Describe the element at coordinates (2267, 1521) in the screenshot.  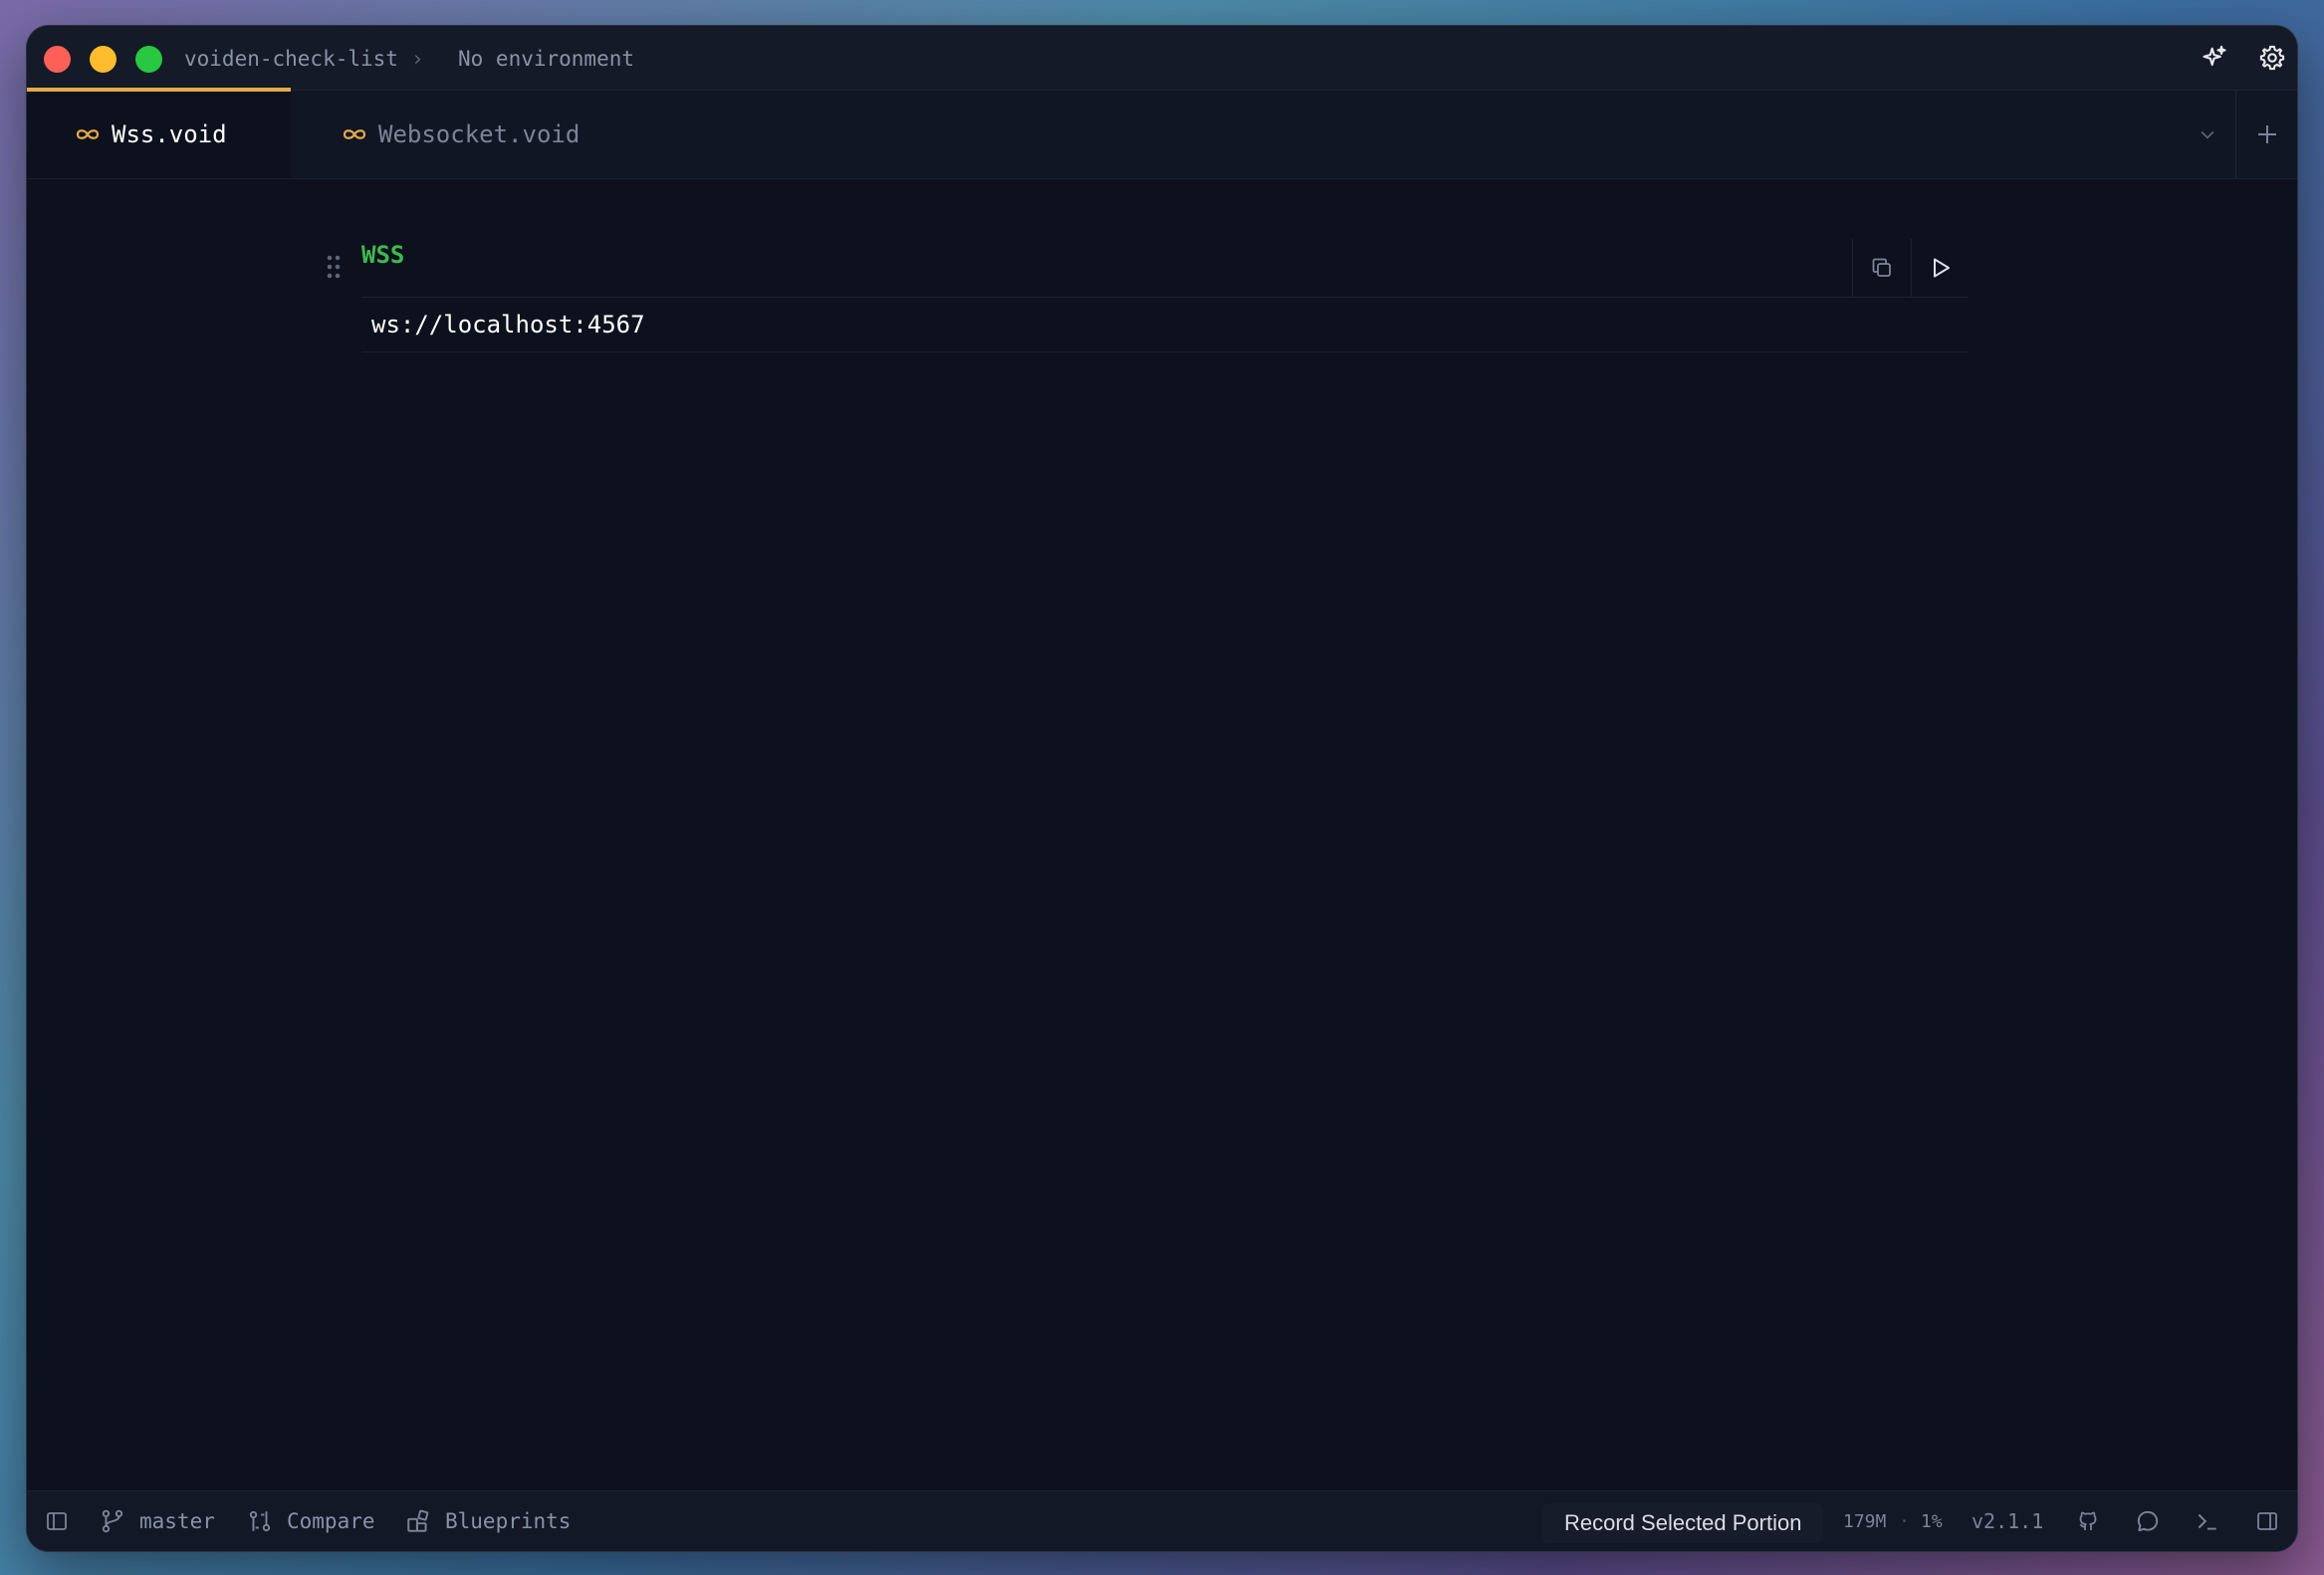
I see `panel-icon` at that location.